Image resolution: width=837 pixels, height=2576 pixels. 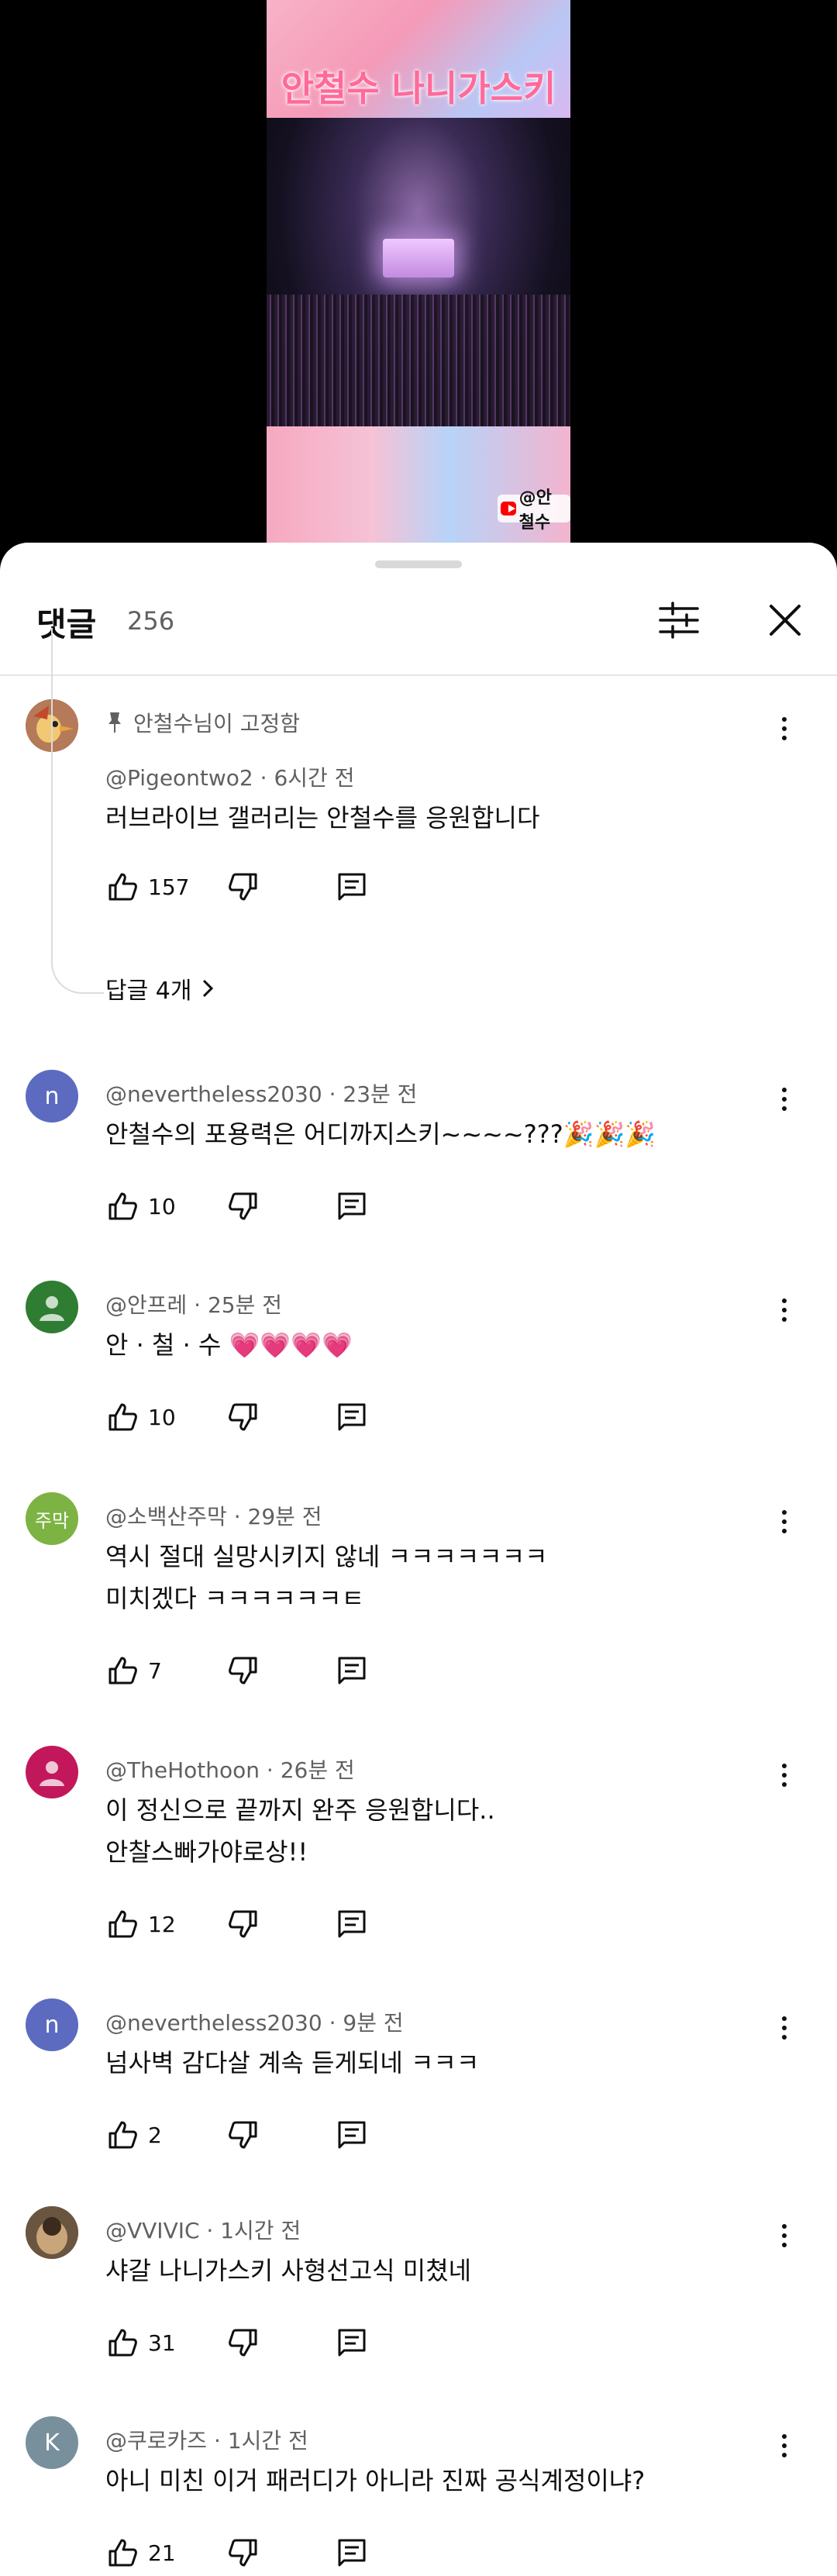 What do you see at coordinates (206, 1852) in the screenshot?
I see `comment-line: 안찰스빠가야로상!!` at bounding box center [206, 1852].